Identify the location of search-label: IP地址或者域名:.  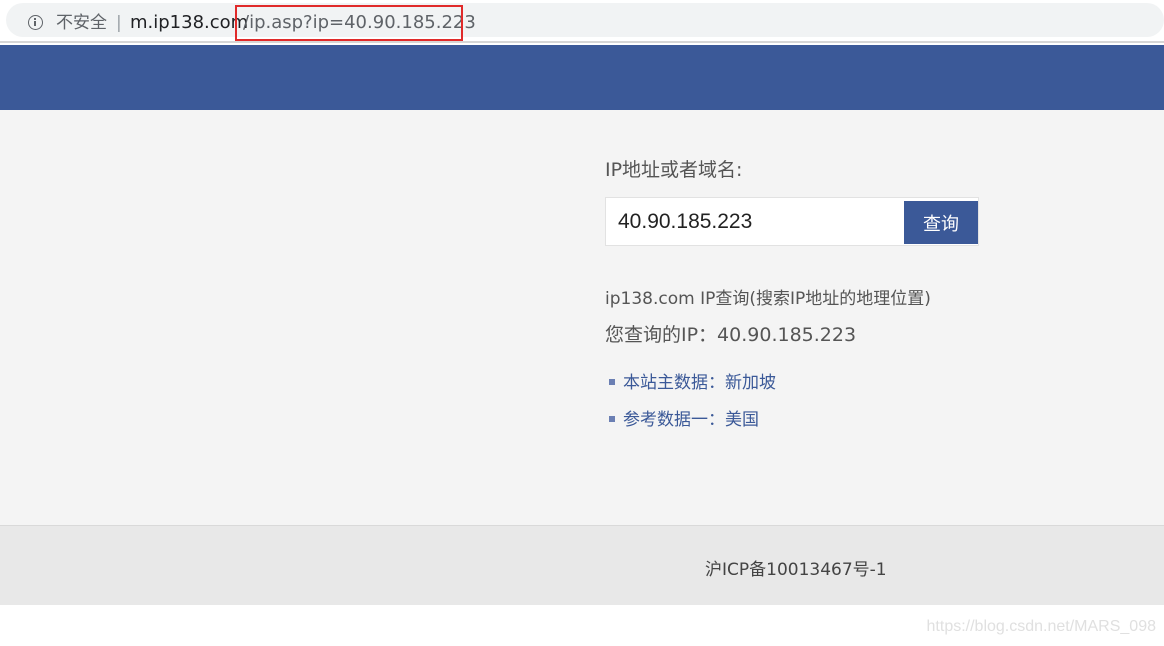
(674, 170).